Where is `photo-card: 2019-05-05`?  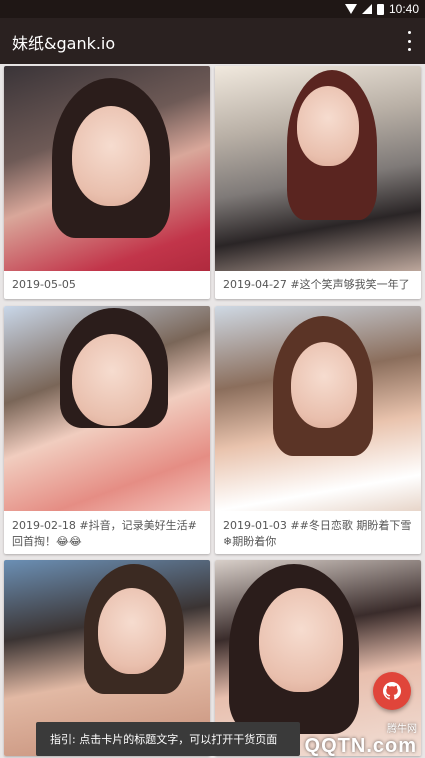
photo-card: 2019-05-05 is located at coordinates (107, 182).